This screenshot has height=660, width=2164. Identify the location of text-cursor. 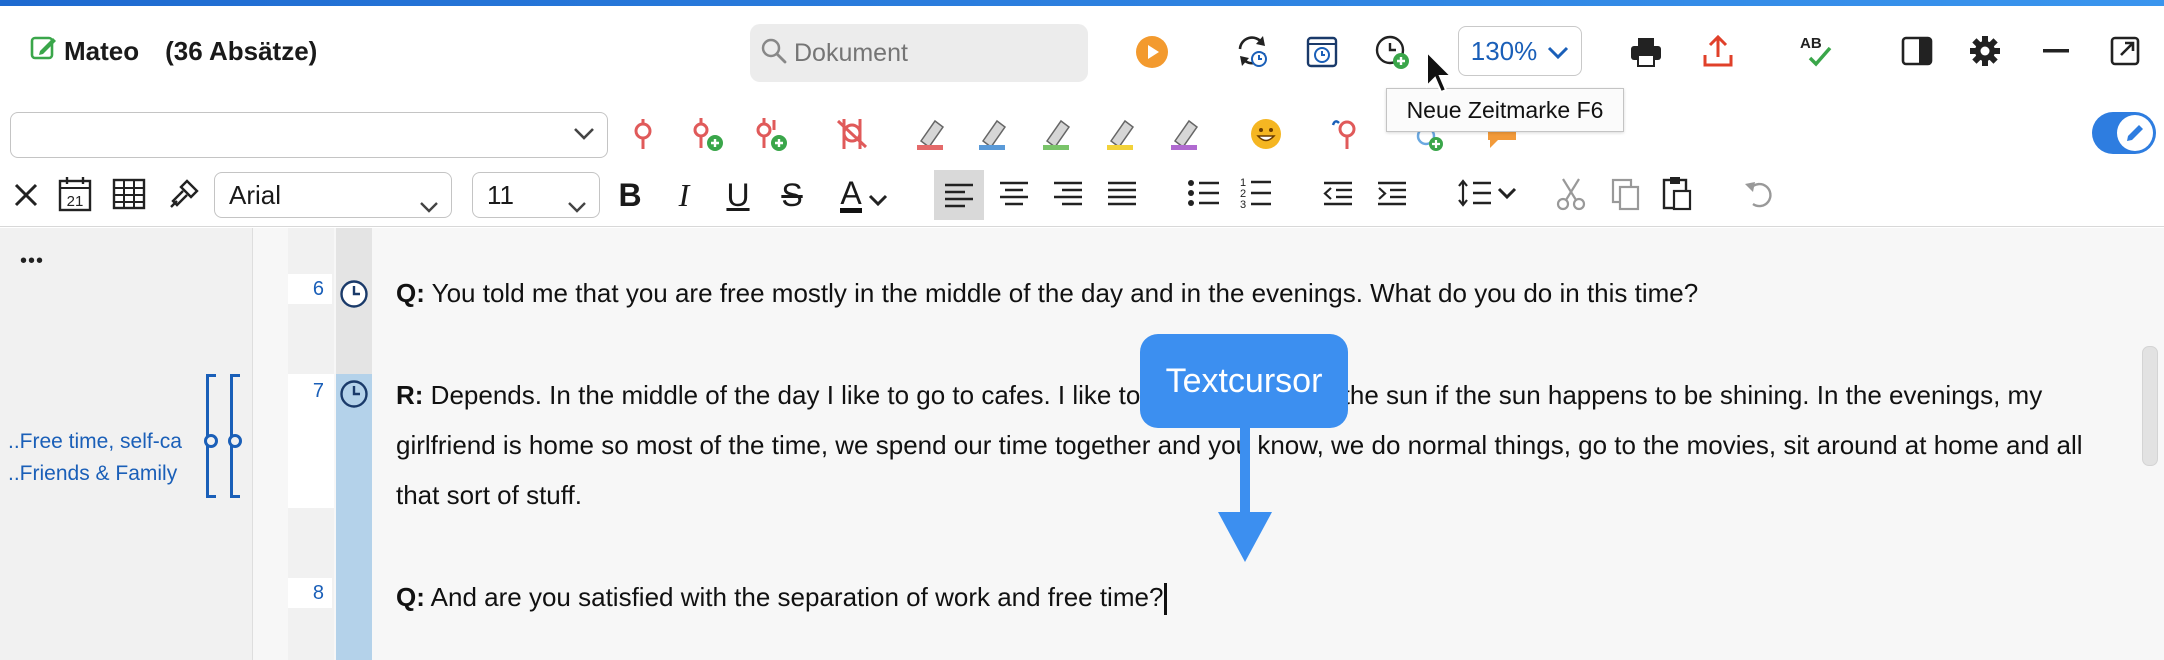
(1166, 599).